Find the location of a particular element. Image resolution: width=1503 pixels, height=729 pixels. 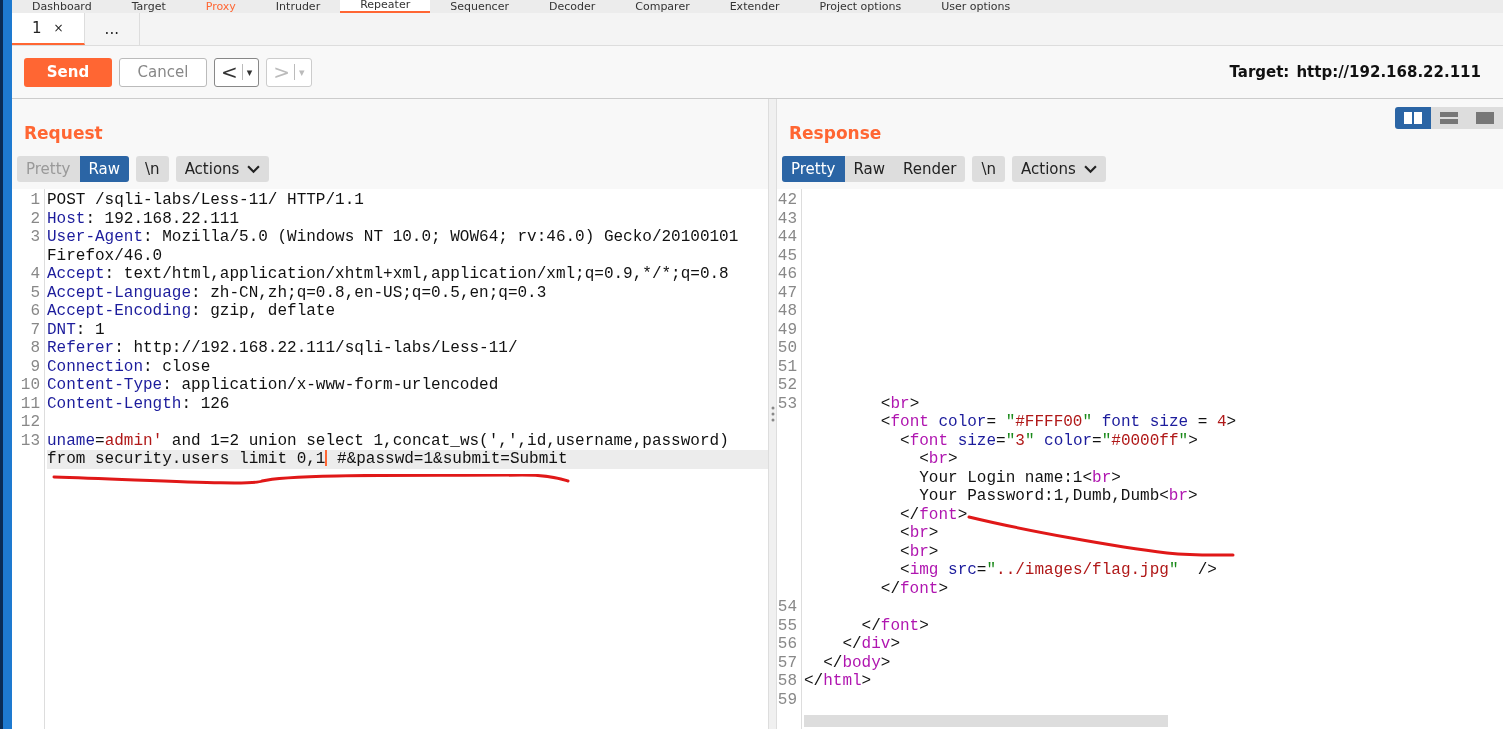

line-number: 6 is located at coordinates (35, 311).